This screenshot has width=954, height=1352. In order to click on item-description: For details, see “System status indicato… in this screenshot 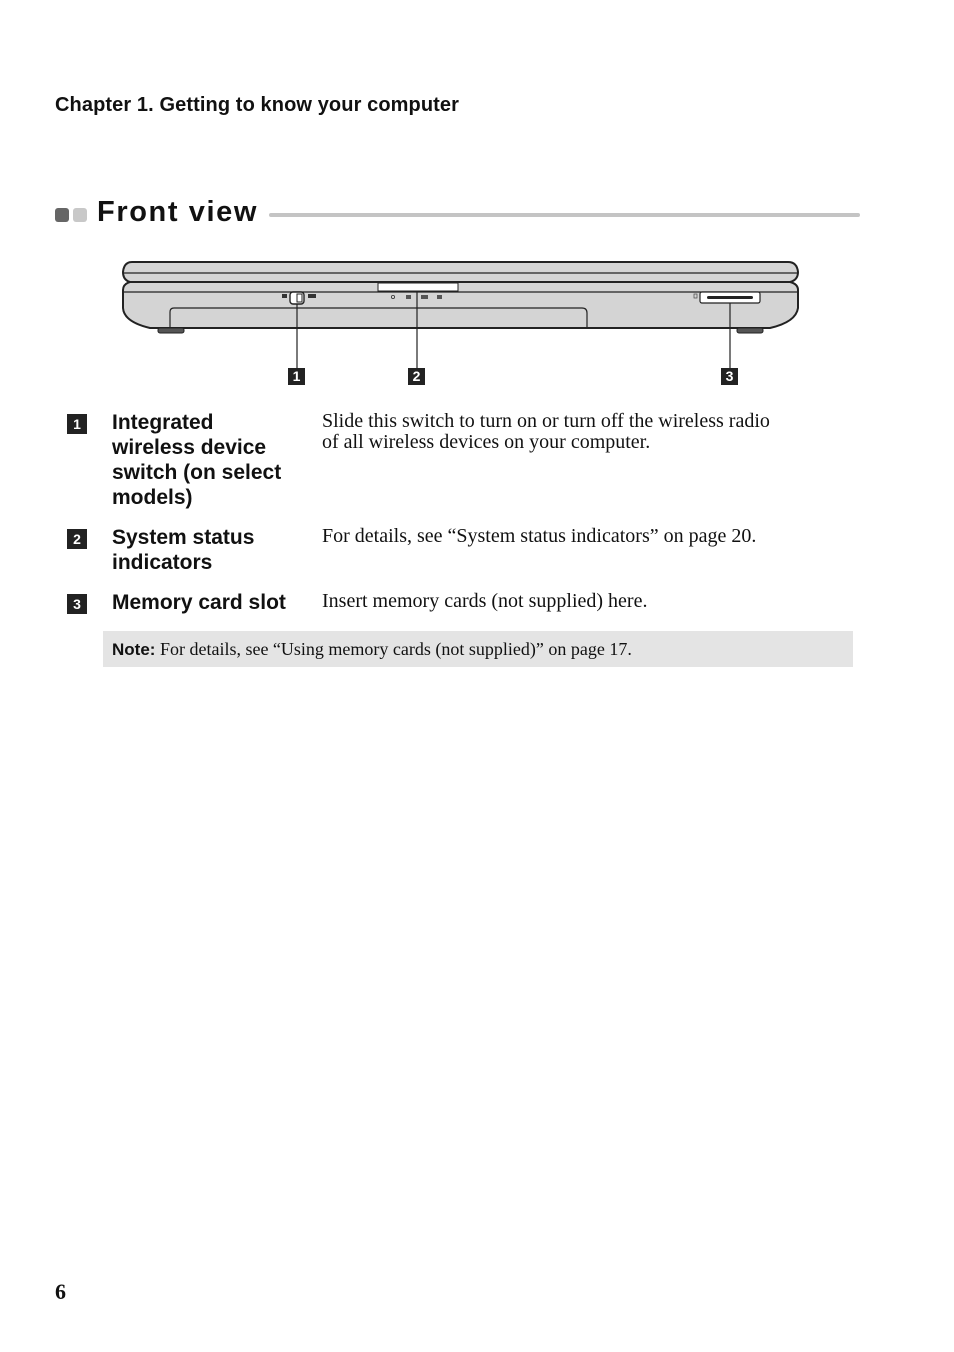, I will do `click(582, 536)`.